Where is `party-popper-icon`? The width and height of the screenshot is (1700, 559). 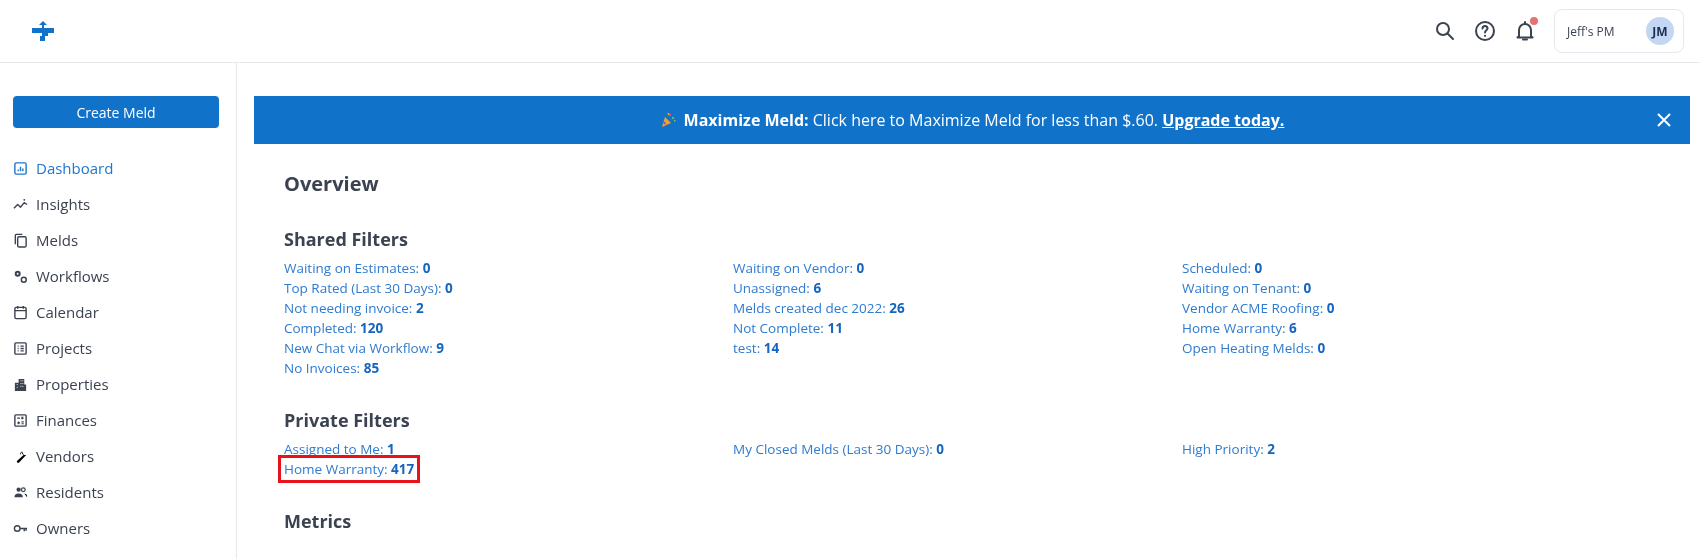 party-popper-icon is located at coordinates (667, 120).